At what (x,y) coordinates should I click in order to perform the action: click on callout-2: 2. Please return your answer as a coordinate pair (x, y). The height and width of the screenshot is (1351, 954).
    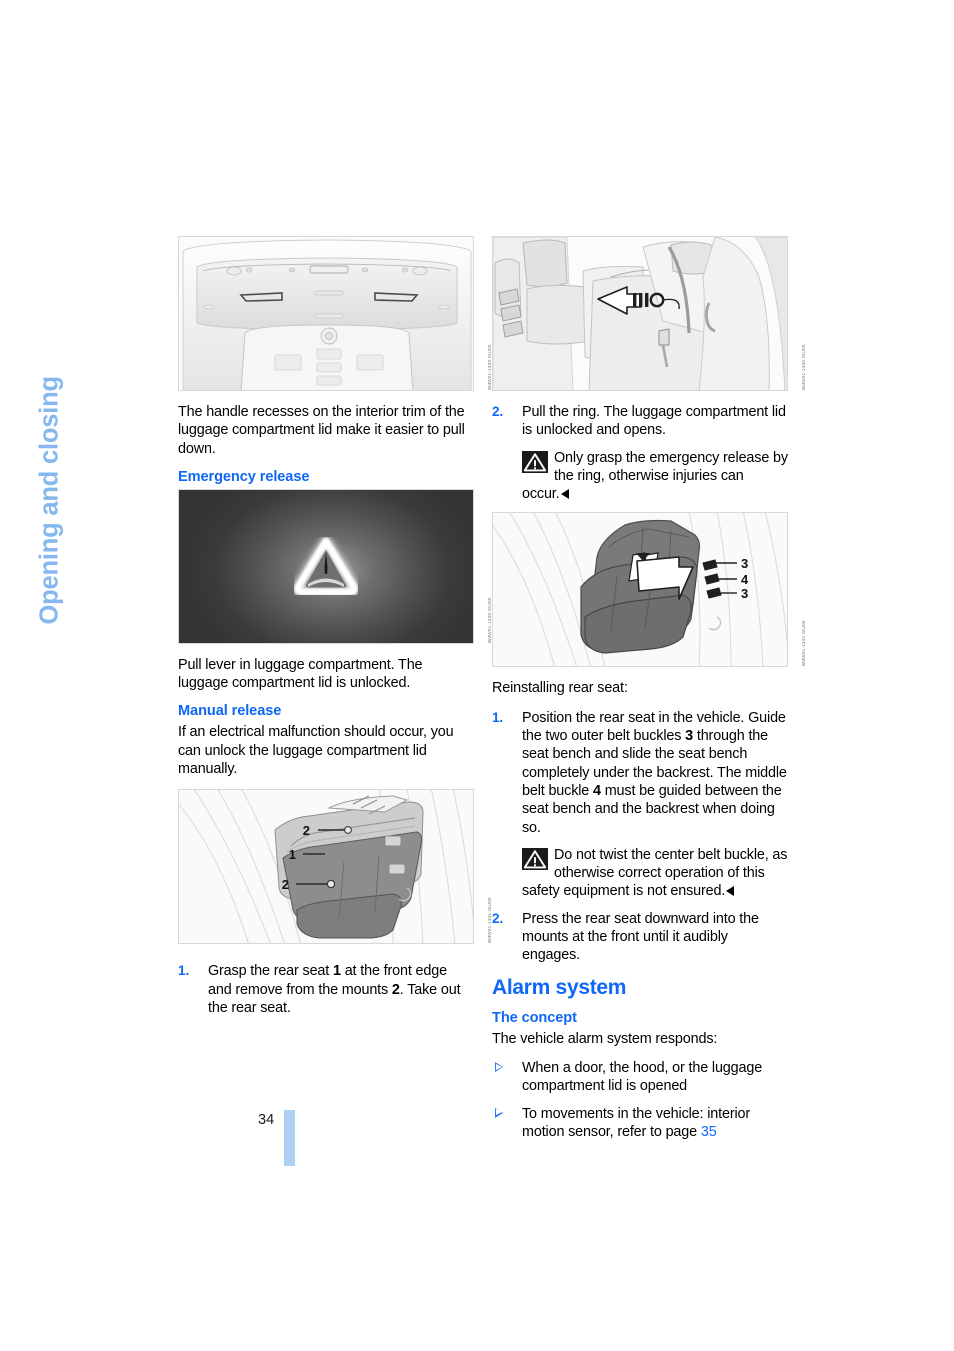
    Looking at the image, I should click on (395, 989).